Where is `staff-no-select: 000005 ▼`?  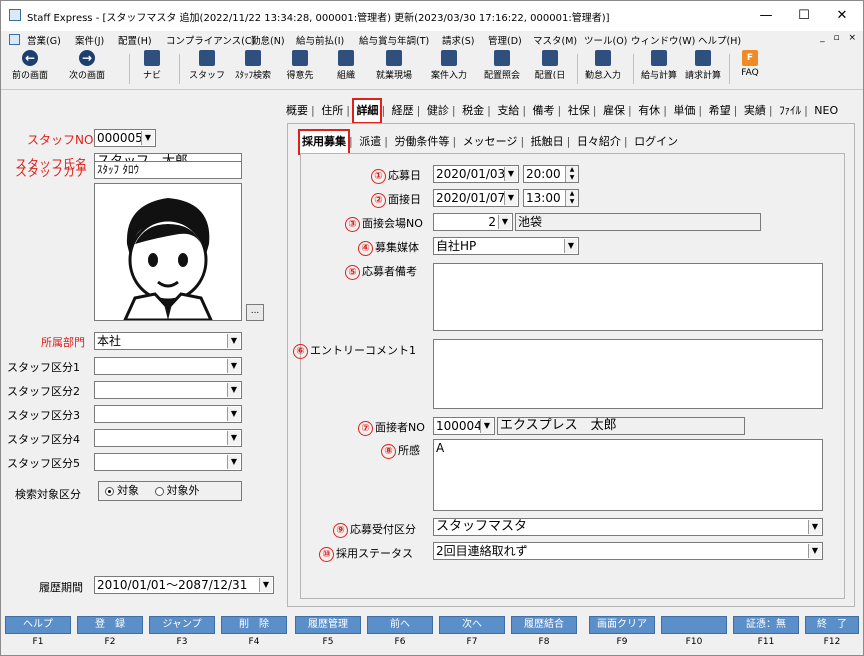 staff-no-select: 000005 ▼ is located at coordinates (125, 138).